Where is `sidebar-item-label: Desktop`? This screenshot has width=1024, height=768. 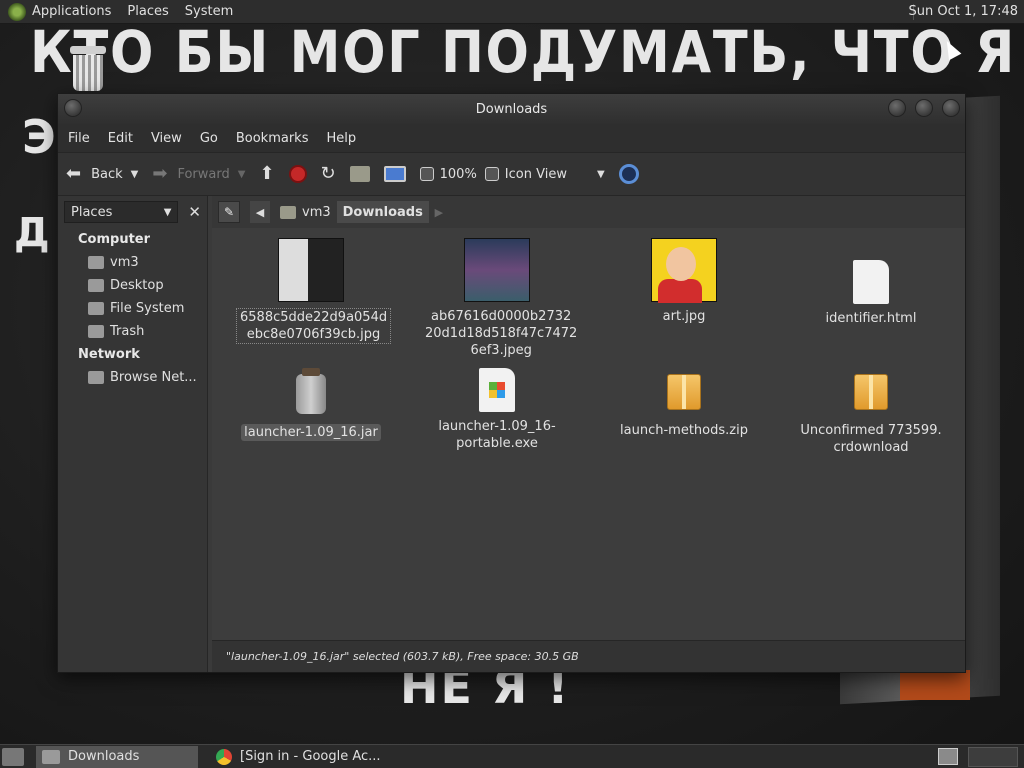
sidebar-item-label: Desktop is located at coordinates (137, 285).